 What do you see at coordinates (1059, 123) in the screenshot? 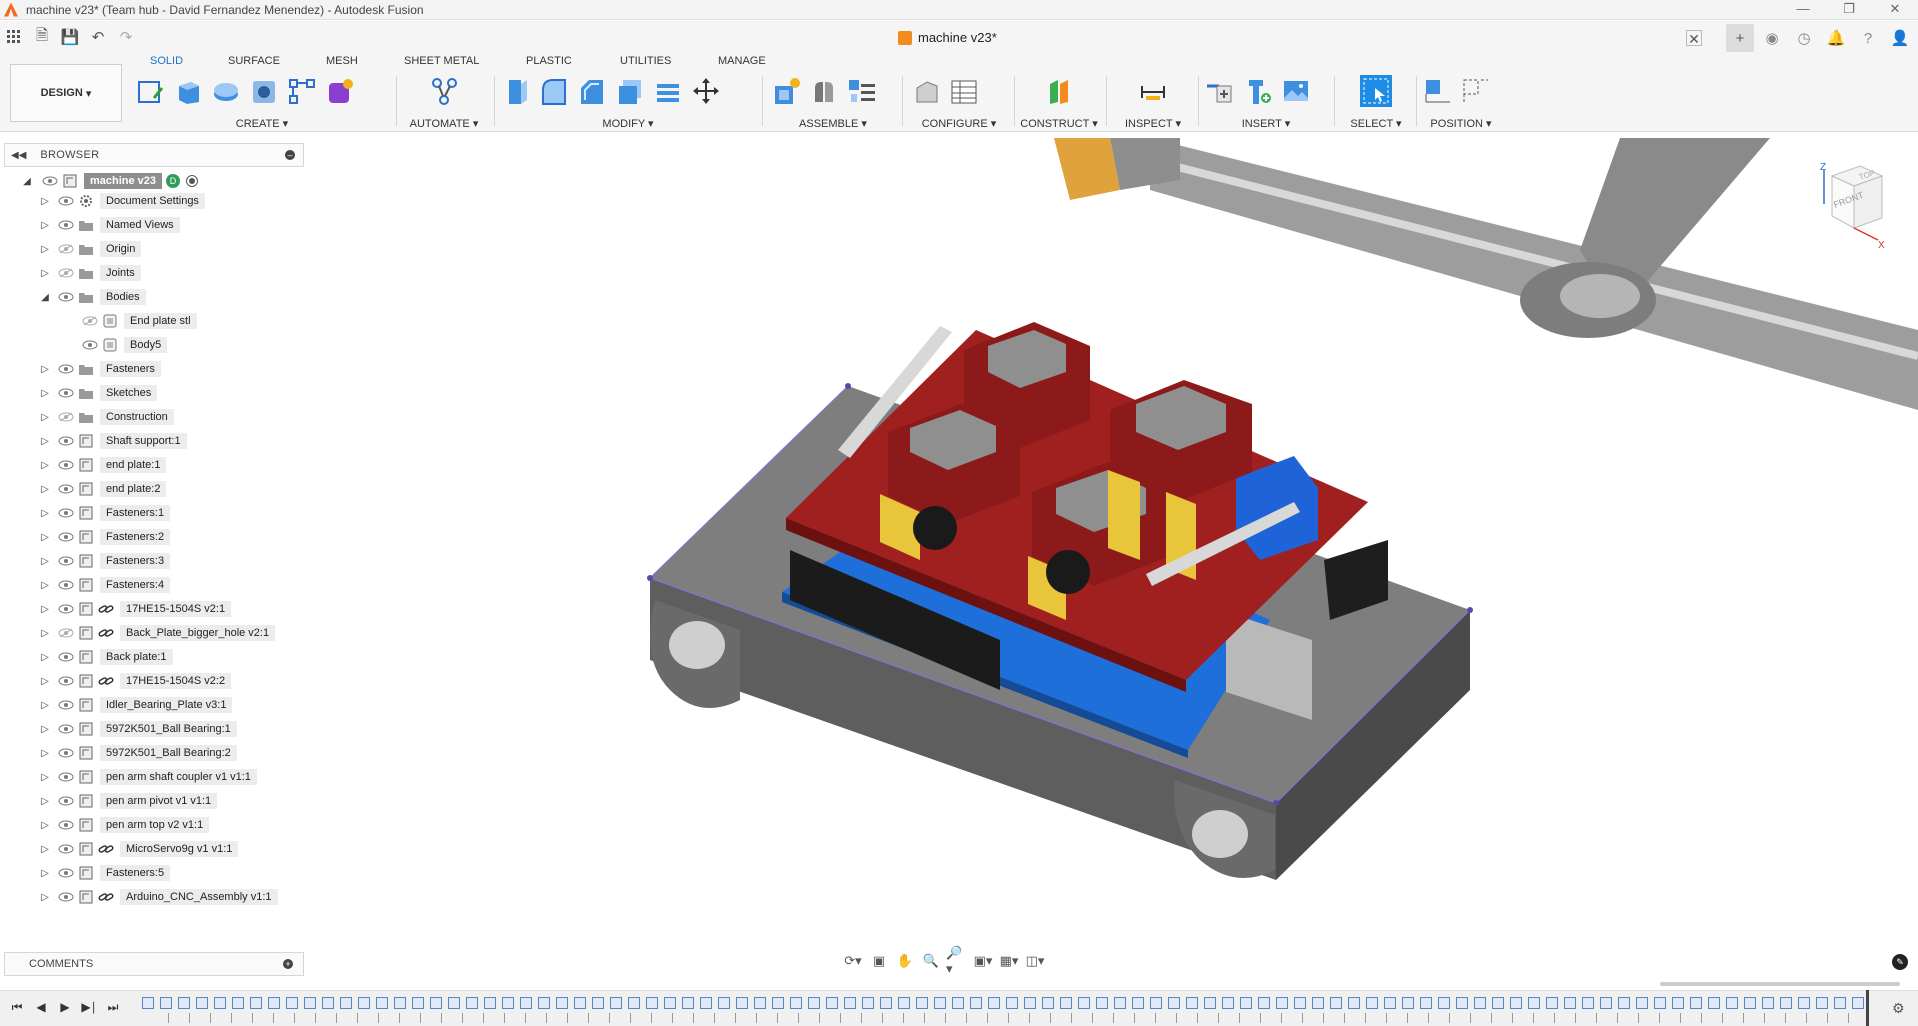
I see `construct-group-label: CONSTRUCT ▾` at bounding box center [1059, 123].